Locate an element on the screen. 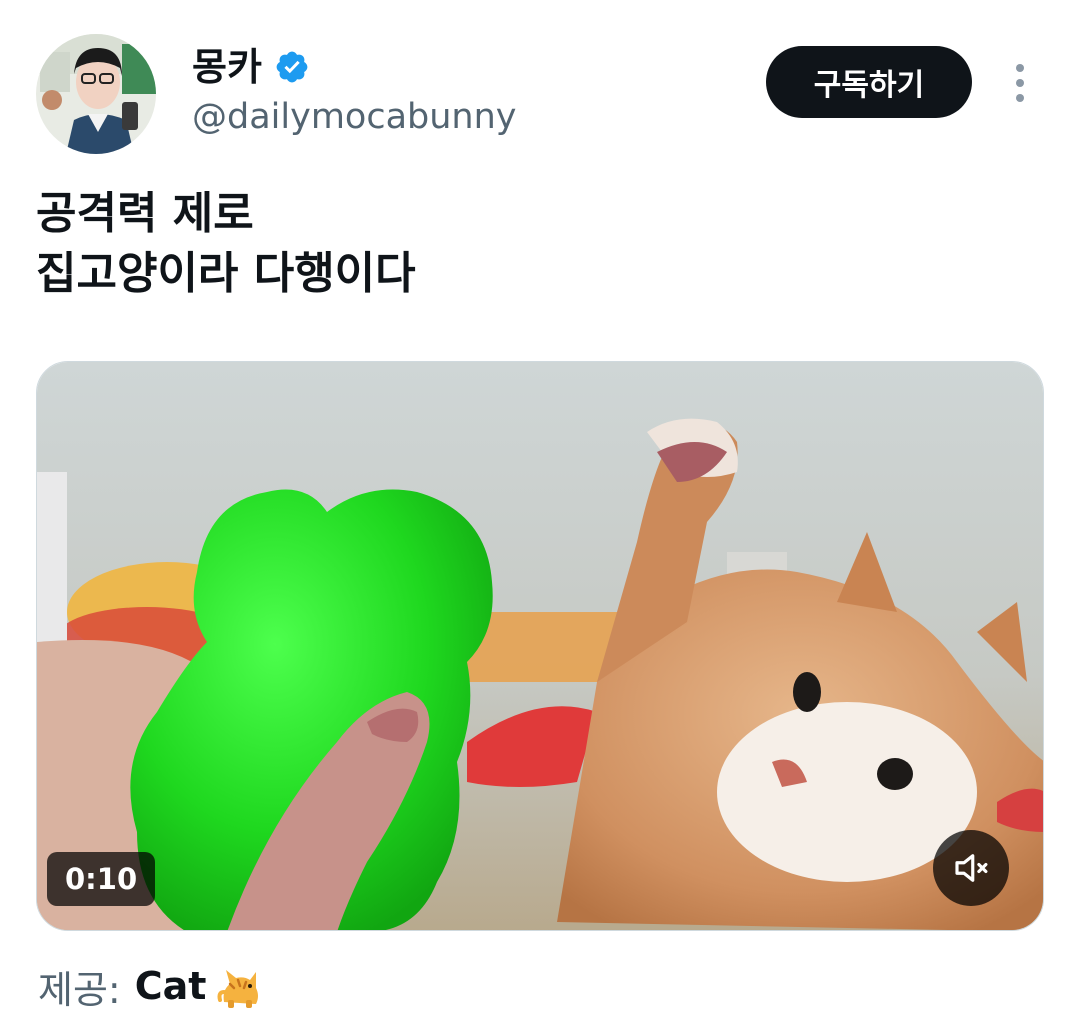 The height and width of the screenshot is (1019, 1080). author-display-name: 몽카 is located at coordinates (227, 67).